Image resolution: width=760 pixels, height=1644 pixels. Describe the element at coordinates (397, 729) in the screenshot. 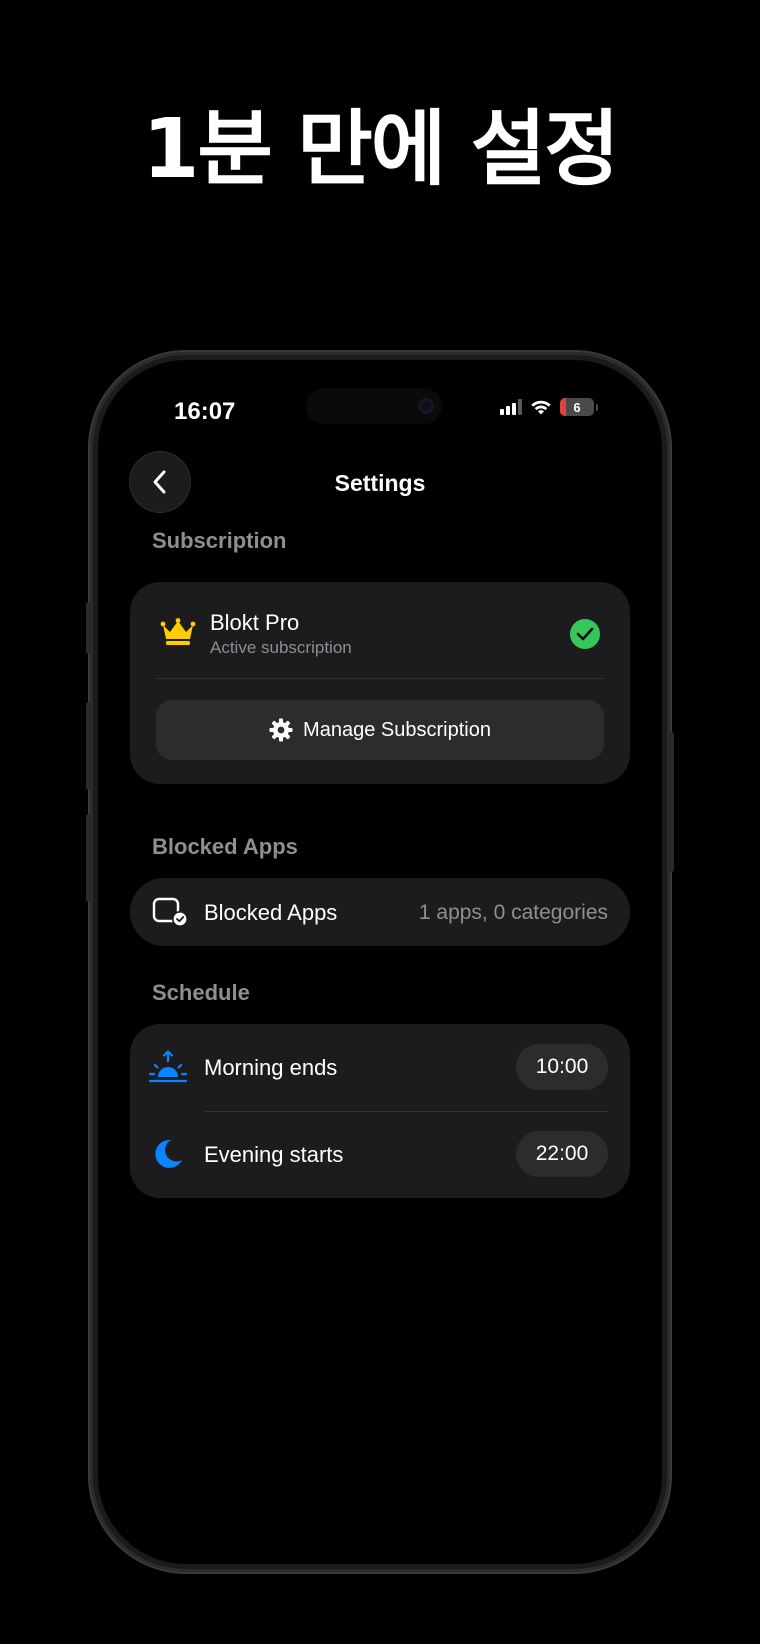

I see `manage-subscription-label: Manage Subscription` at that location.